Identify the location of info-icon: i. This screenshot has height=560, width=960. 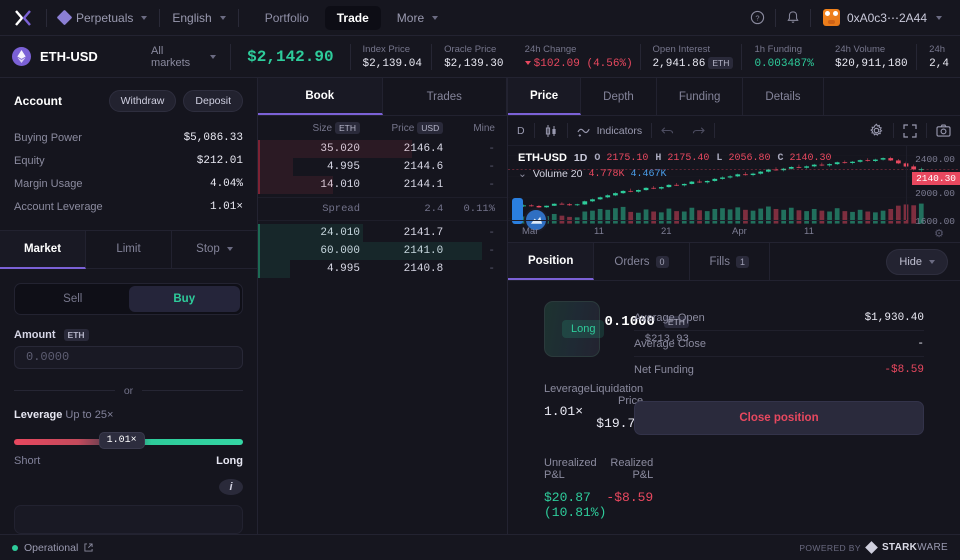
(231, 487).